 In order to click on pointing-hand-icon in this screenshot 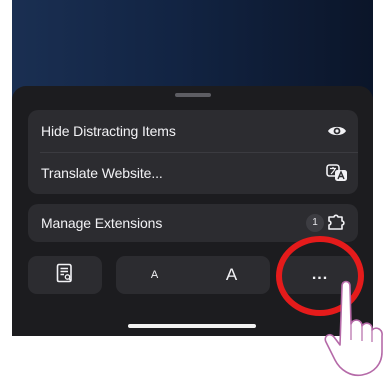, I will do `click(353, 328)`.